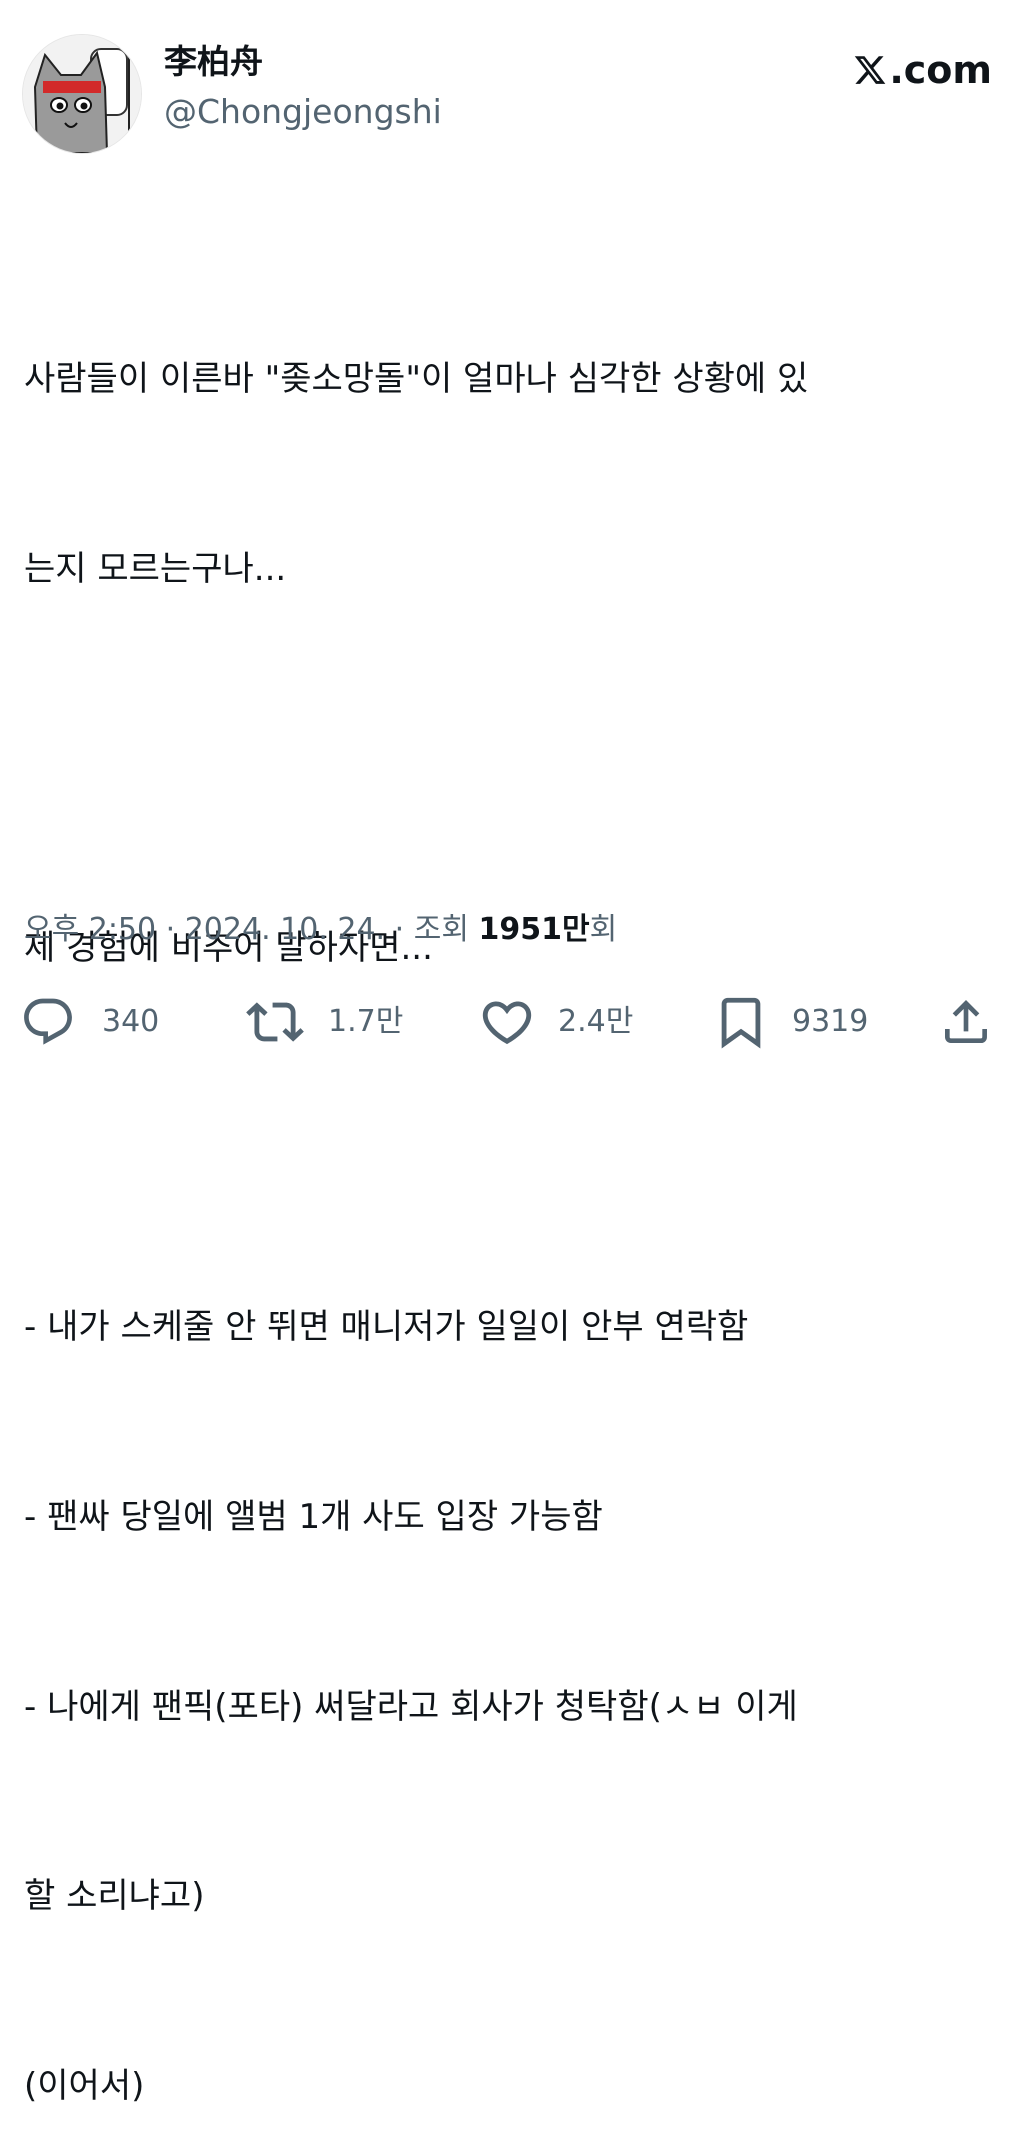 The image size is (1024, 2134). What do you see at coordinates (114, 1896) in the screenshot?
I see `tweet-line: 할 소리냐고)` at bounding box center [114, 1896].